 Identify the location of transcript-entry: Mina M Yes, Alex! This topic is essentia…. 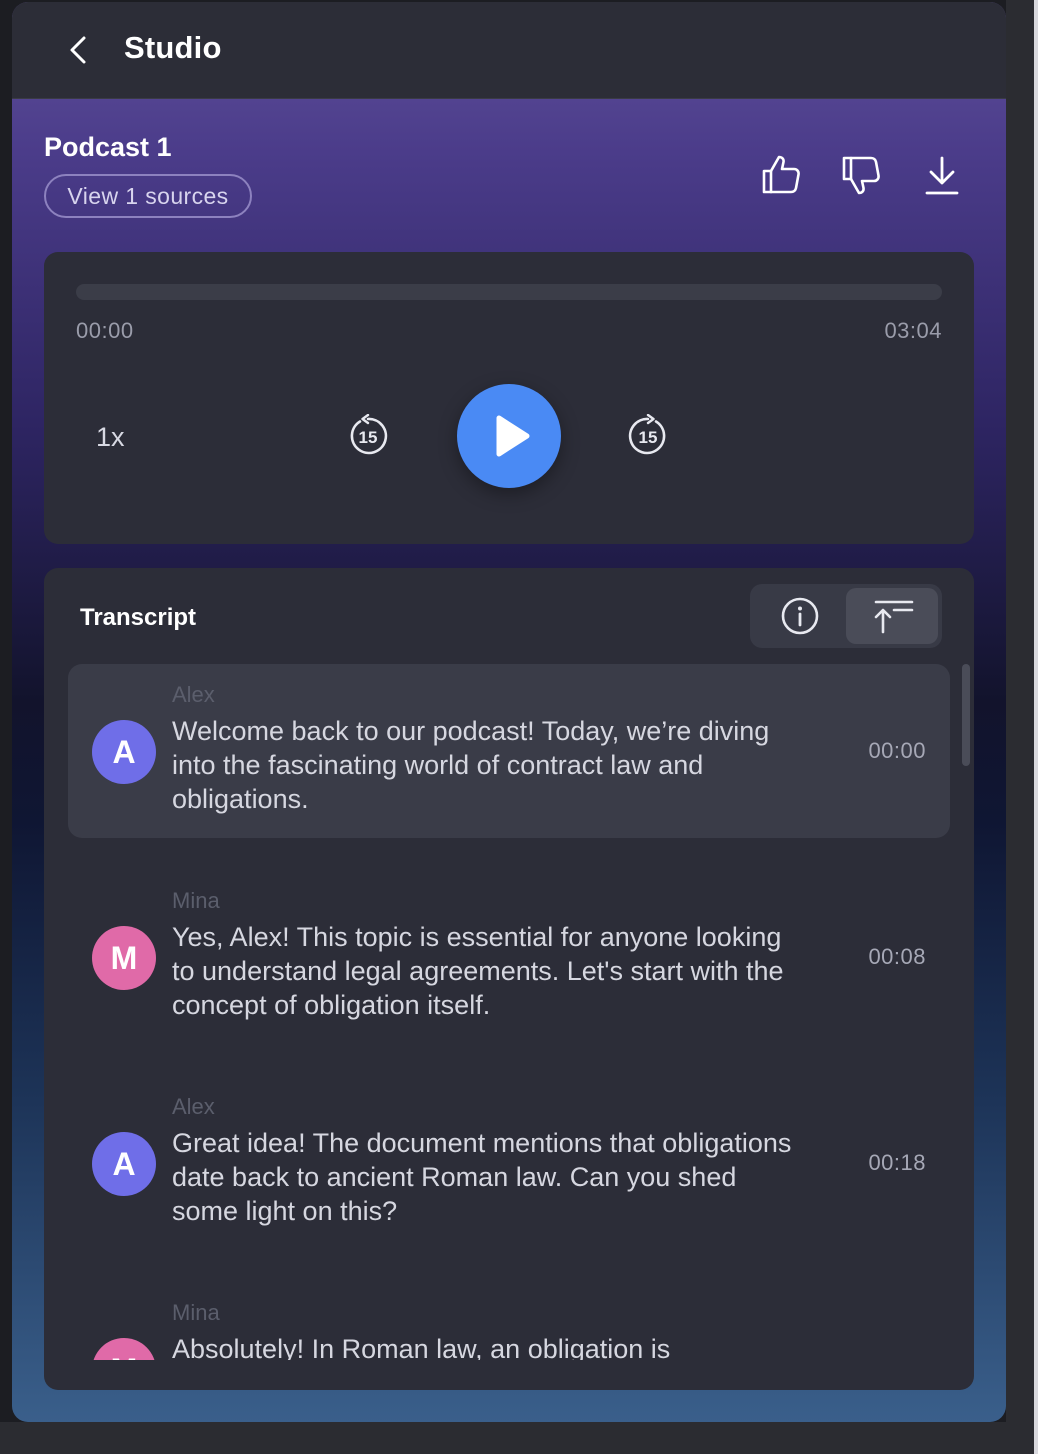
(509, 957).